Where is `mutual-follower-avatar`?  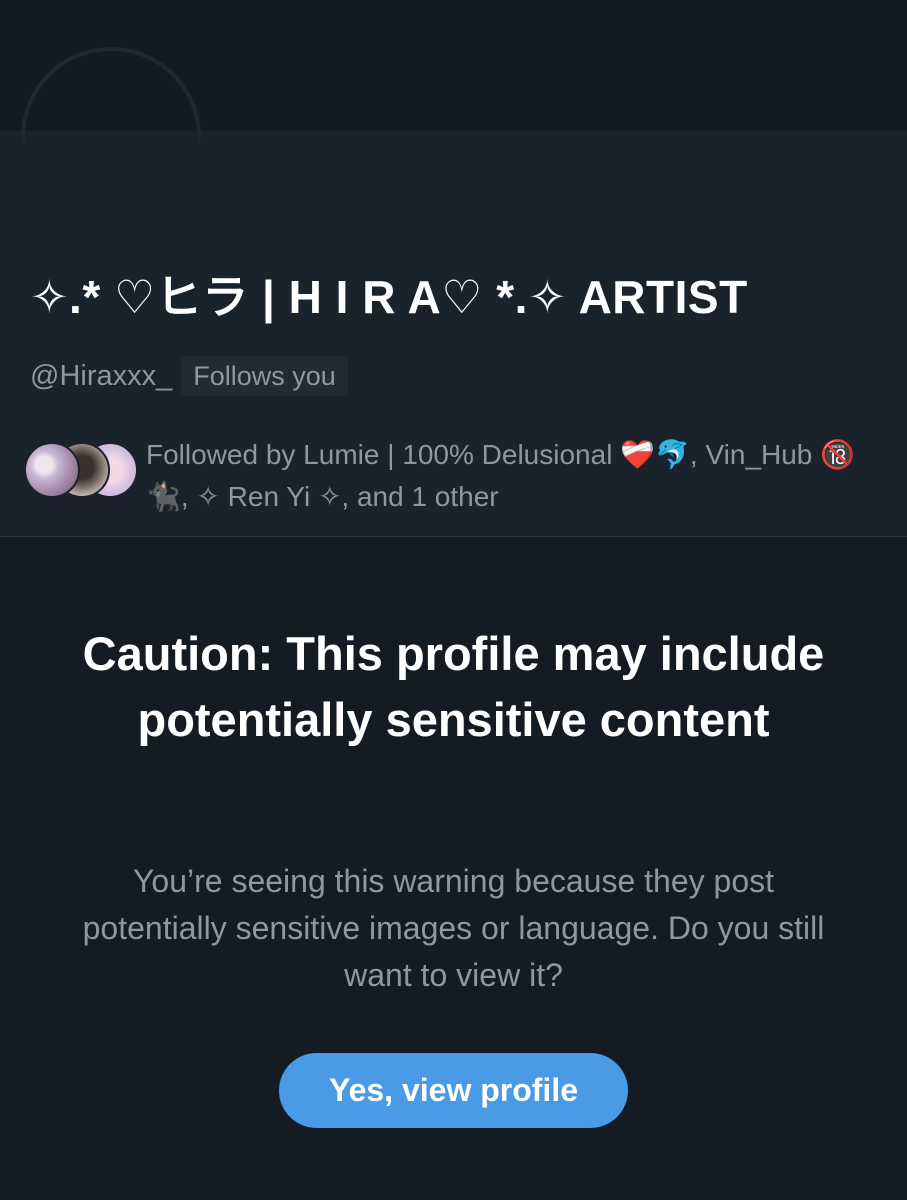
mutual-follower-avatar is located at coordinates (52, 470).